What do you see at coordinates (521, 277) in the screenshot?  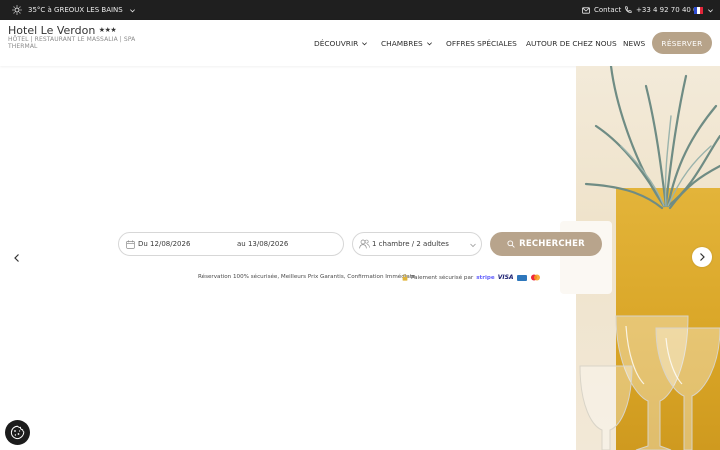 I see `amex-card-icon` at bounding box center [521, 277].